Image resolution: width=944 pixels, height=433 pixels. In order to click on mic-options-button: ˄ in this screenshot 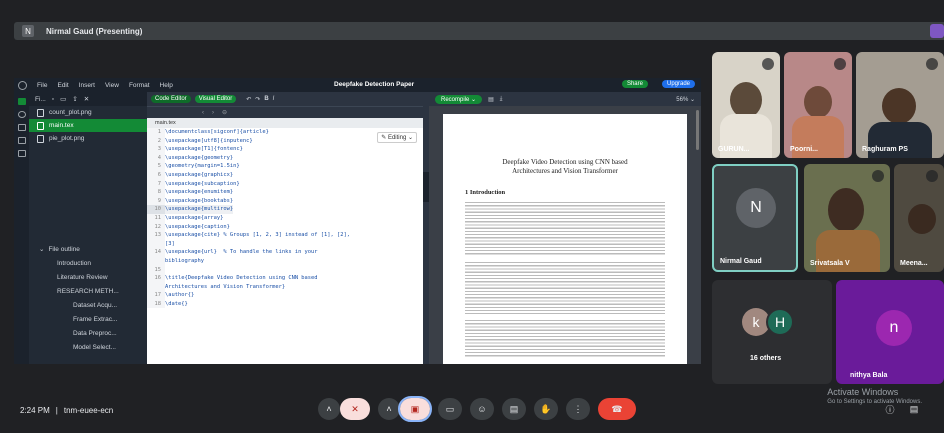, I will do `click(329, 409)`.